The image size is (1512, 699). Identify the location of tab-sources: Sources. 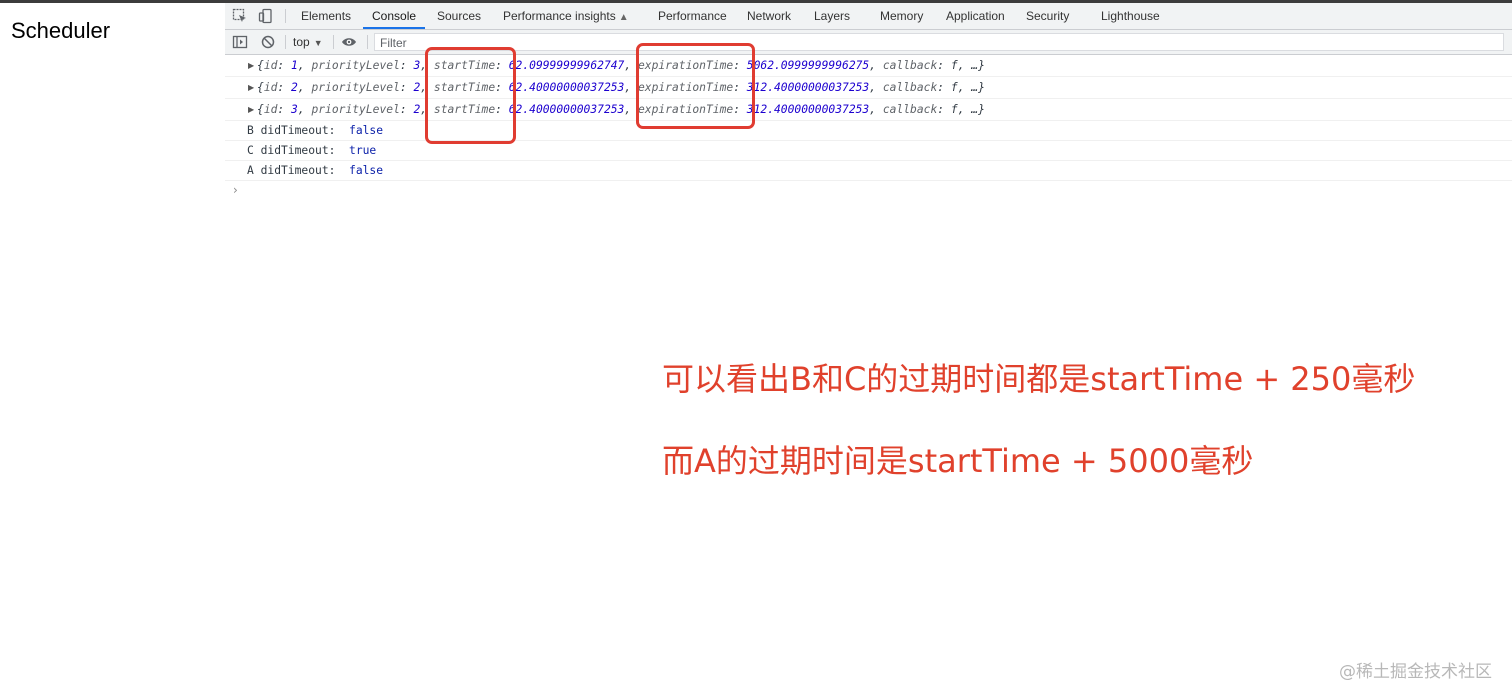
(459, 16).